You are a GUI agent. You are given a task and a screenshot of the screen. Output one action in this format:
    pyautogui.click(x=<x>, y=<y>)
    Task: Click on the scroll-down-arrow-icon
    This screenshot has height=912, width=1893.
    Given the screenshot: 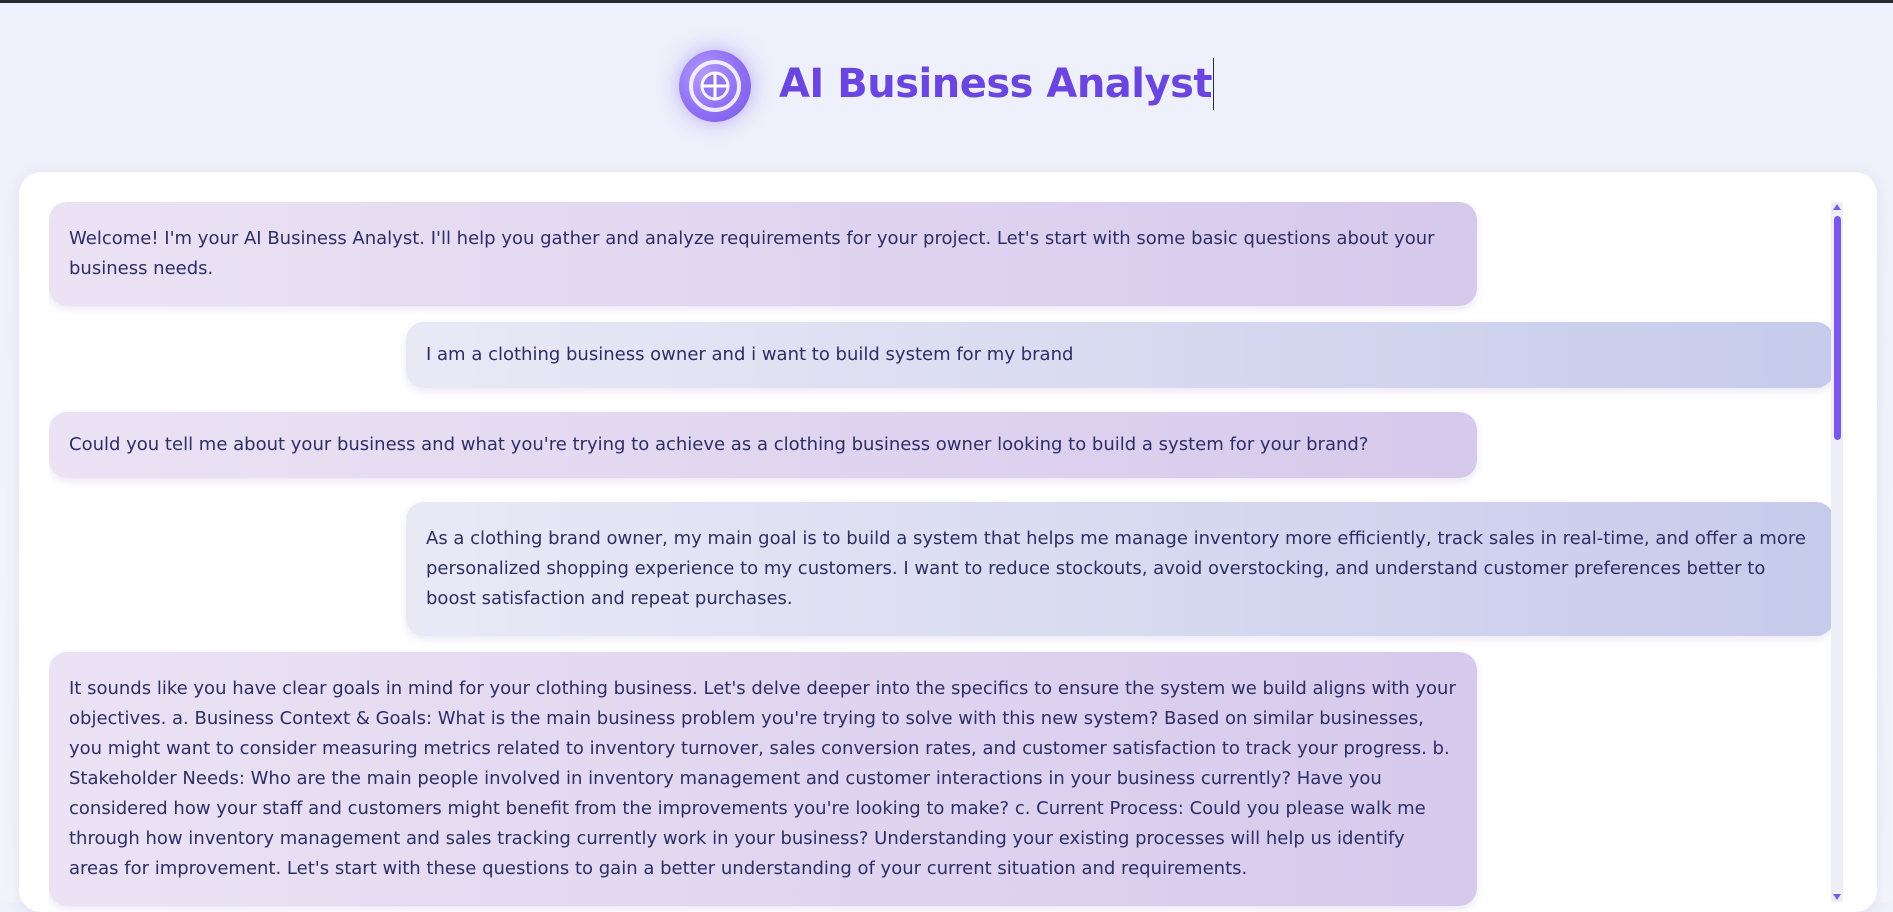 What is the action you would take?
    pyautogui.click(x=1837, y=897)
    